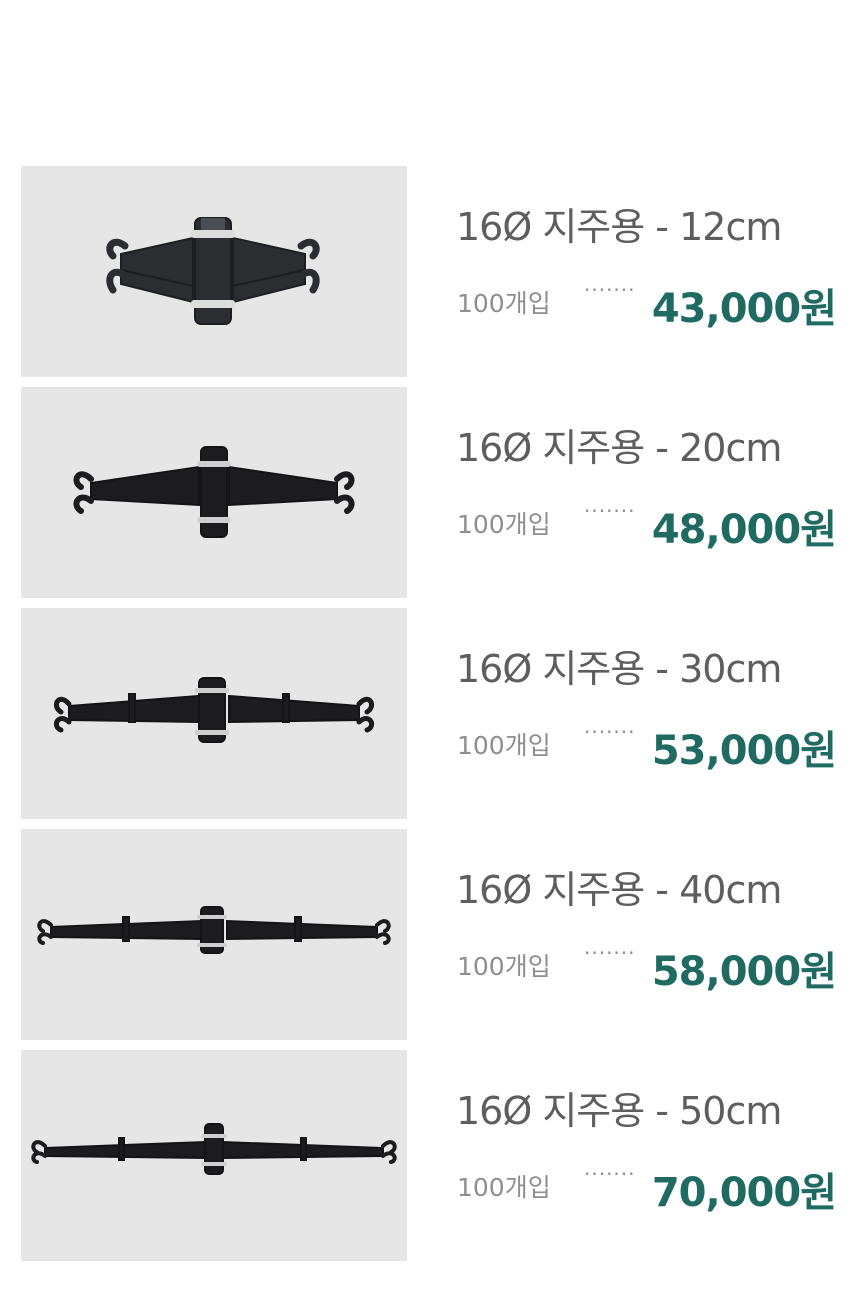  What do you see at coordinates (744, 1193) in the screenshot?
I see `product-price: 70,000원` at bounding box center [744, 1193].